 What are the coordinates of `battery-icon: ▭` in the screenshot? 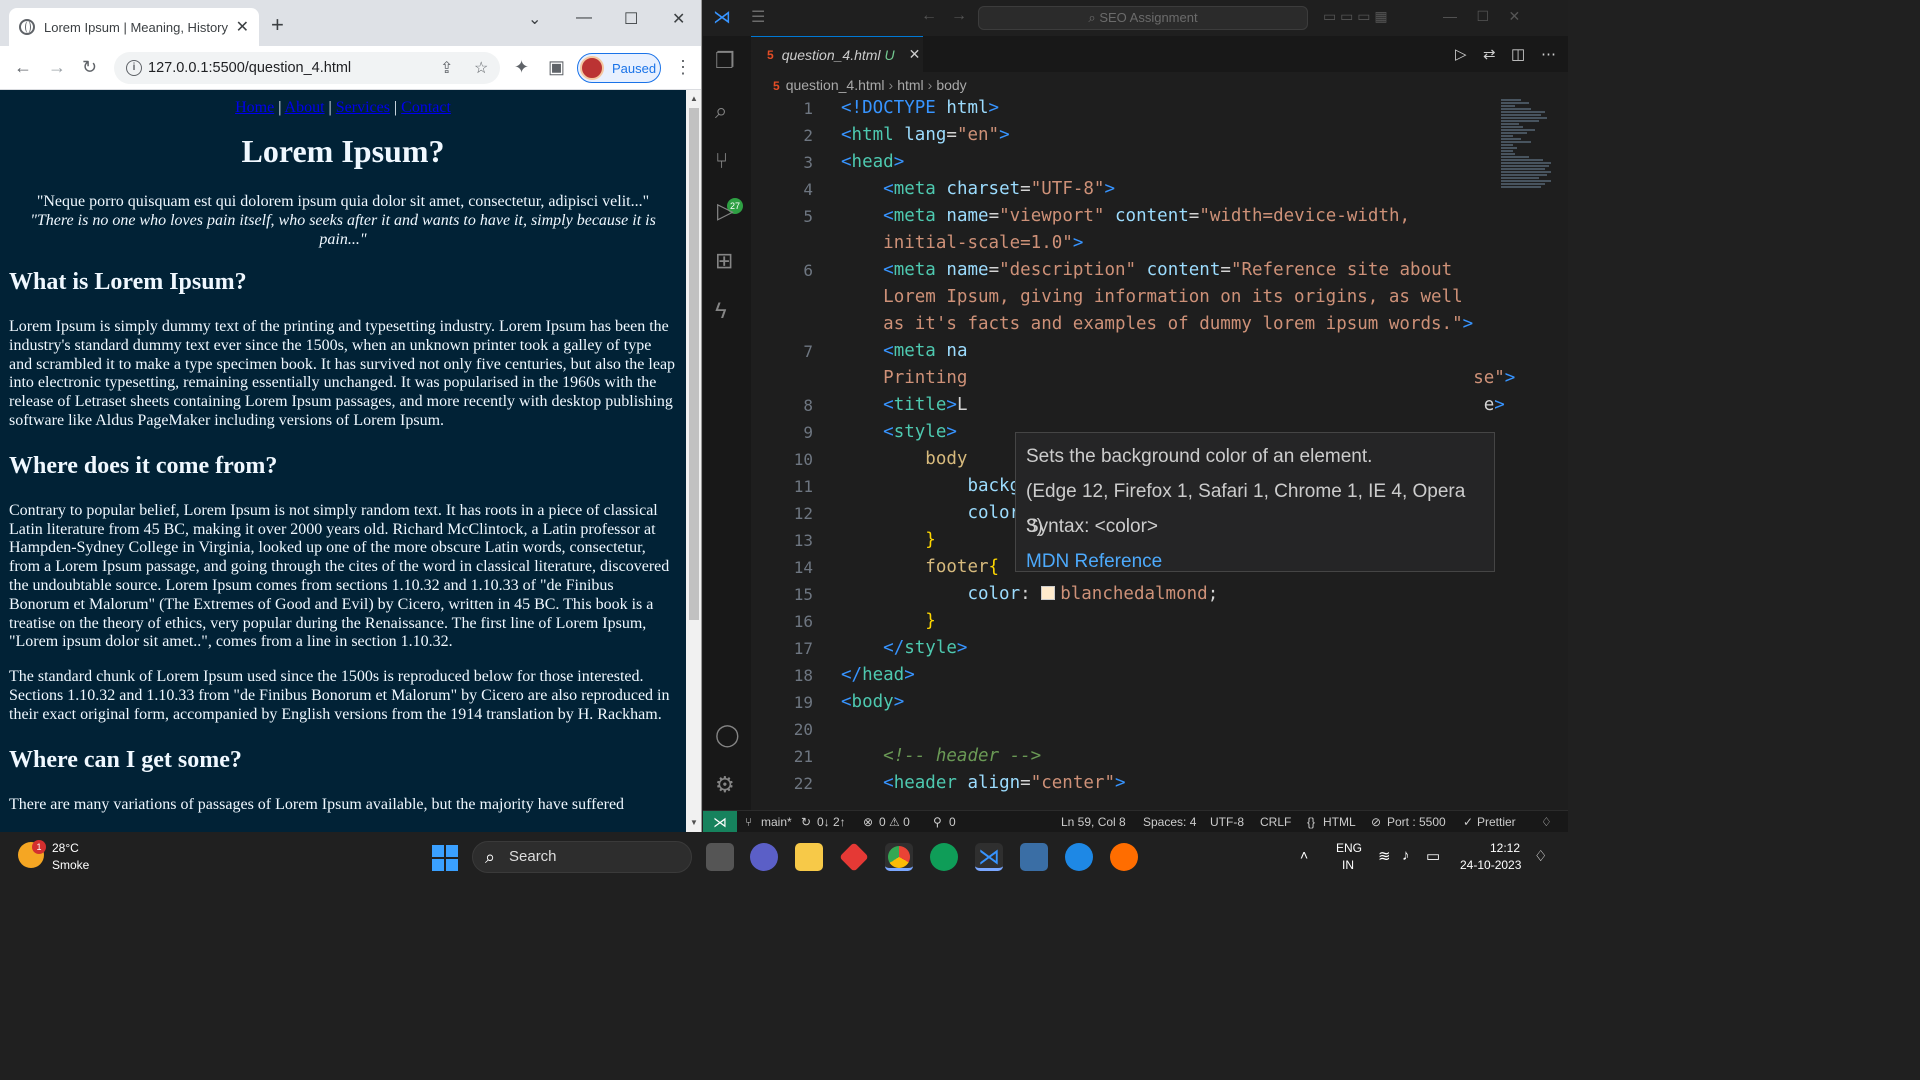 It's located at (1433, 856).